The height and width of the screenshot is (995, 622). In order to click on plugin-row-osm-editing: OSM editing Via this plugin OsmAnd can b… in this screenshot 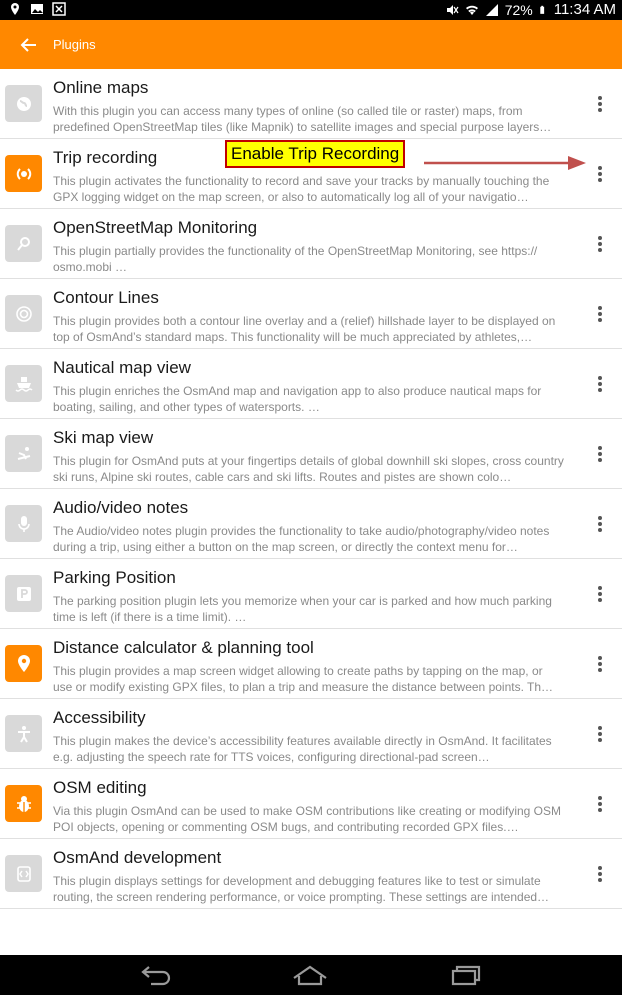, I will do `click(311, 804)`.